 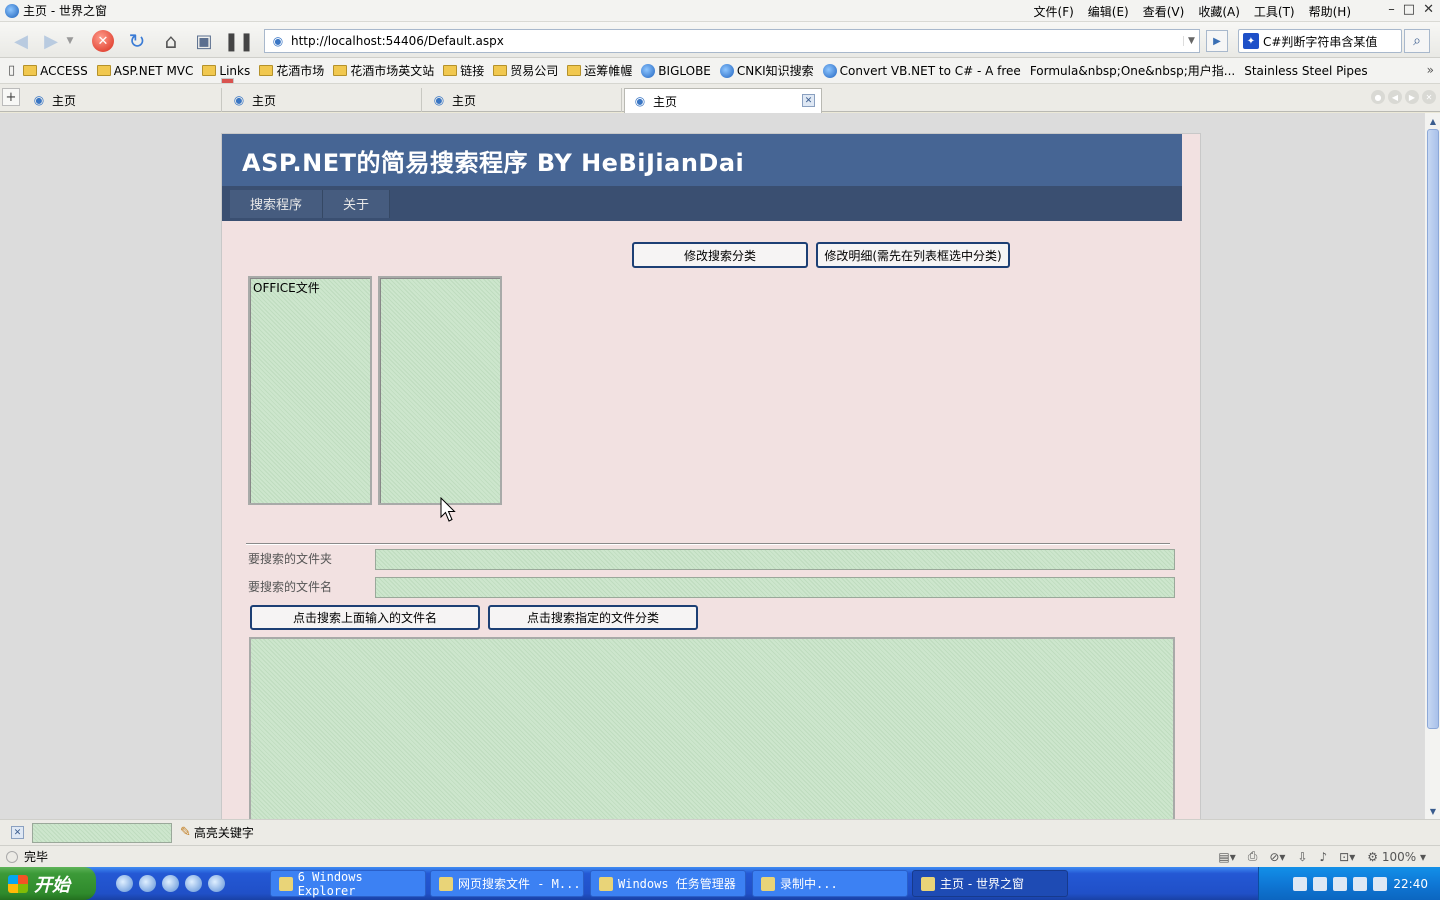 What do you see at coordinates (766, 70) in the screenshot?
I see `favorite-item: CNKI知识搜索` at bounding box center [766, 70].